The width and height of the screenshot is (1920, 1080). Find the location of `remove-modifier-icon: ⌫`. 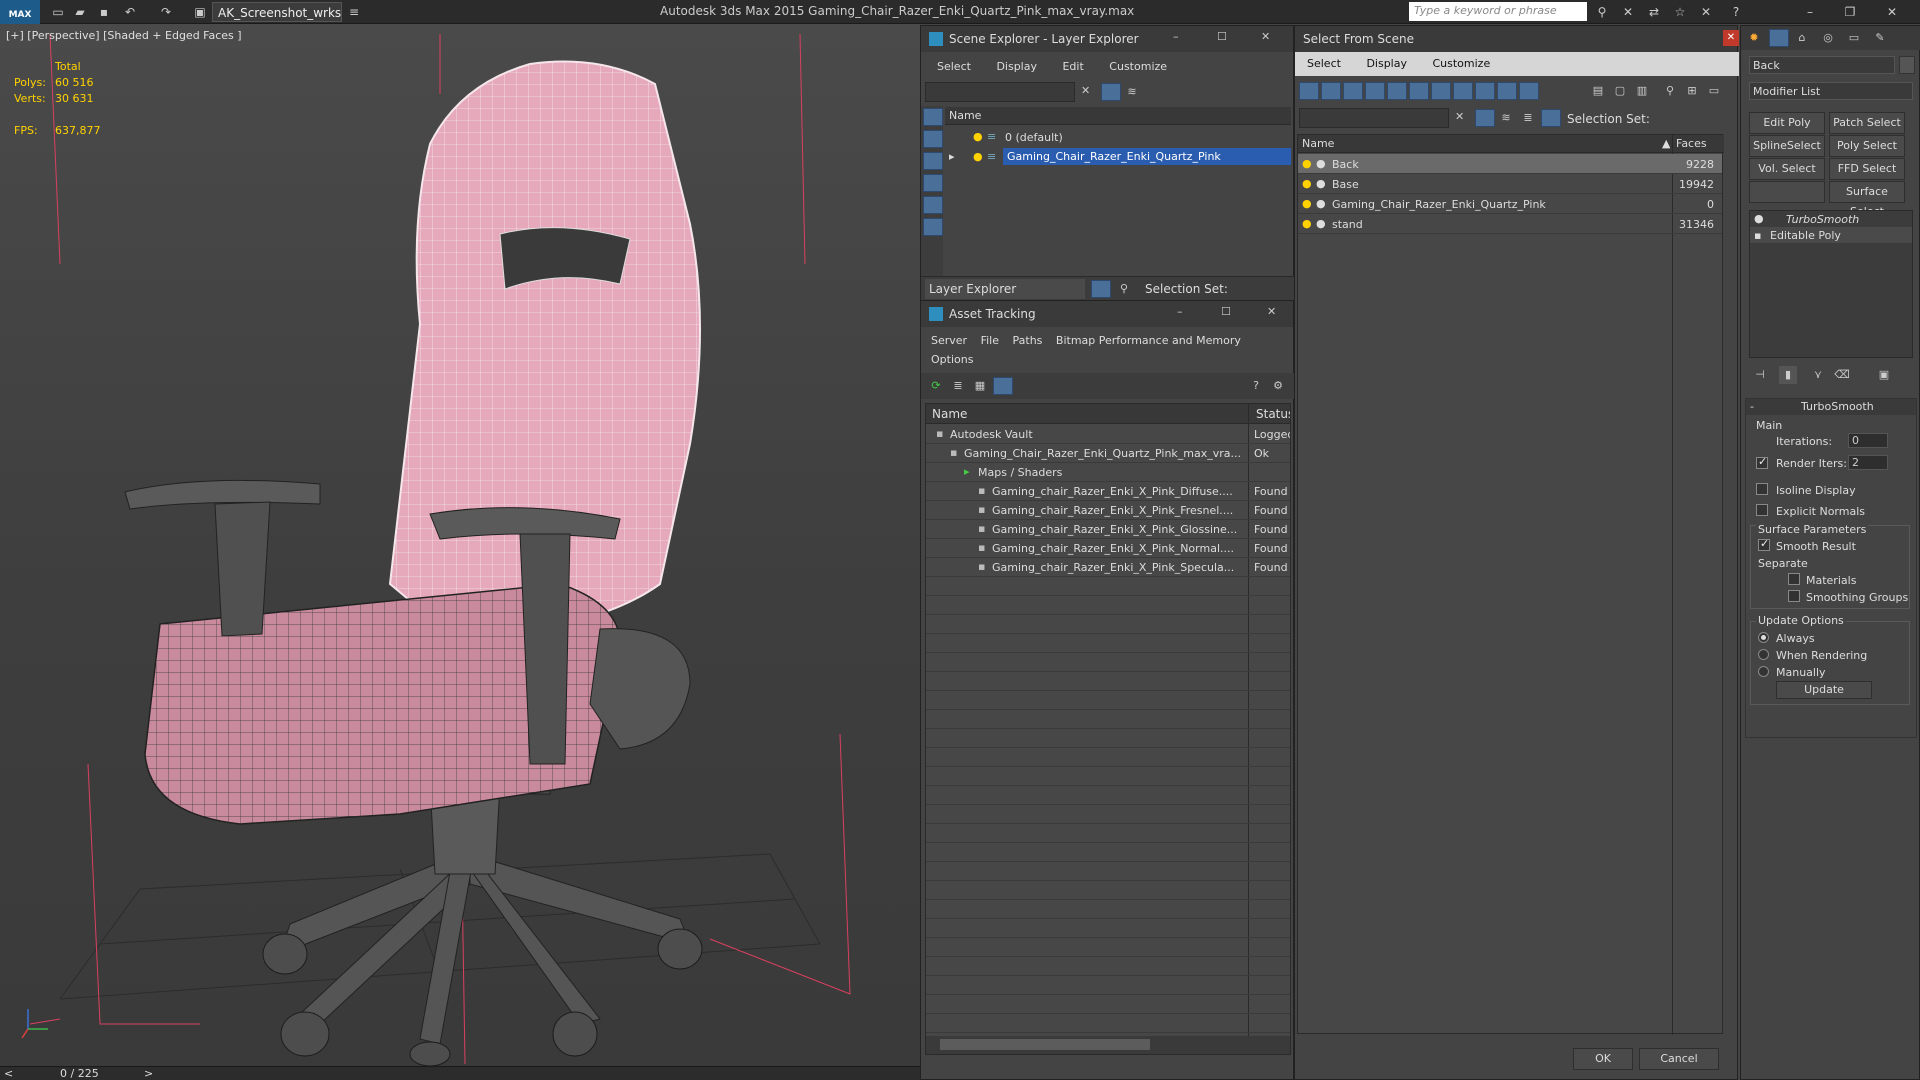

remove-modifier-icon: ⌫ is located at coordinates (1842, 375).